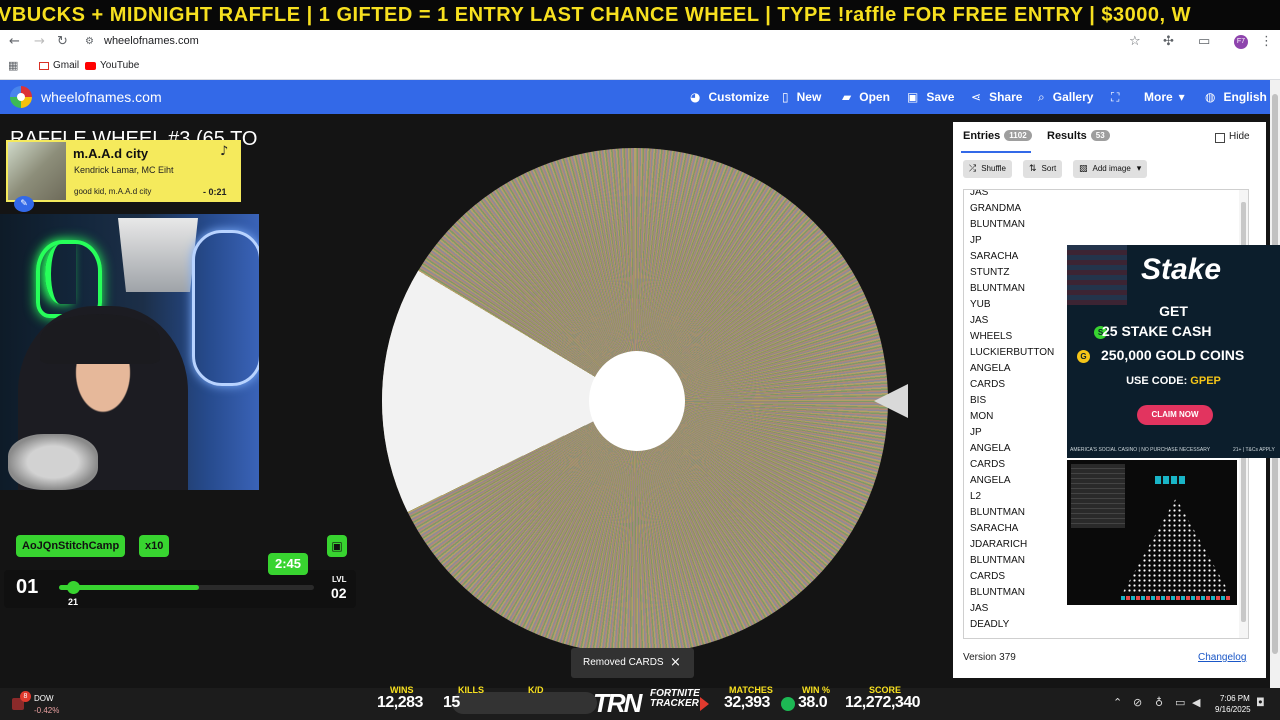  I want to click on next-level: 02, so click(339, 593).